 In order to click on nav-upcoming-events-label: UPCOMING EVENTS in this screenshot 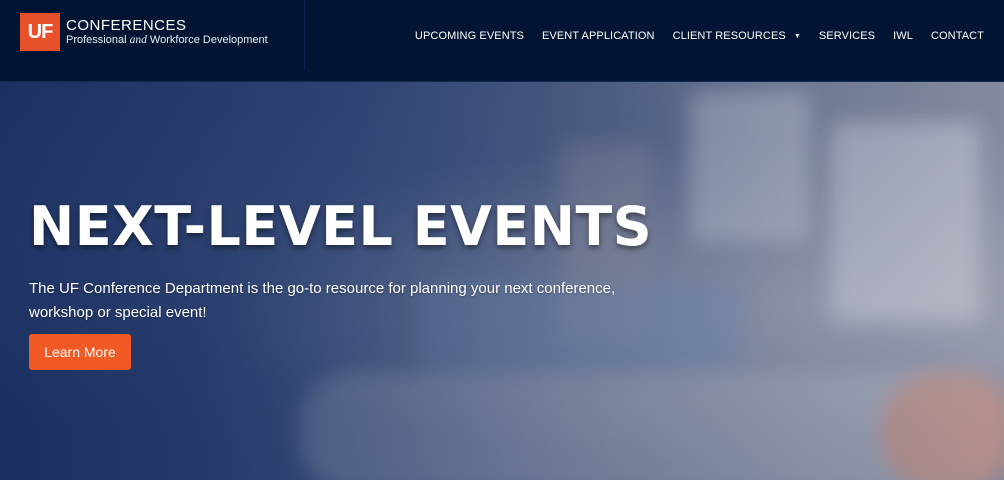, I will do `click(469, 36)`.